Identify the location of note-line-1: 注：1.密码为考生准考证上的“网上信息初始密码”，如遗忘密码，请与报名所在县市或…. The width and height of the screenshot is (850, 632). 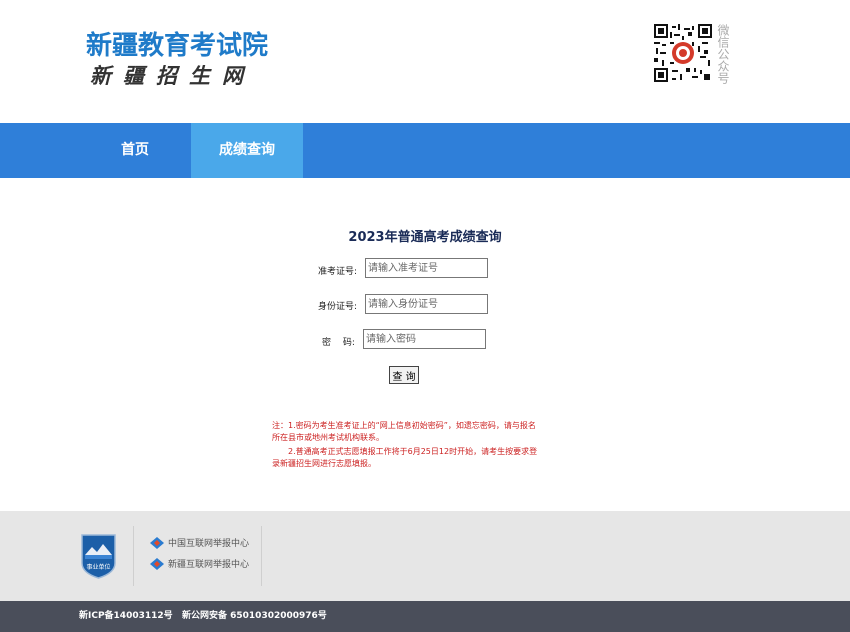
(404, 431).